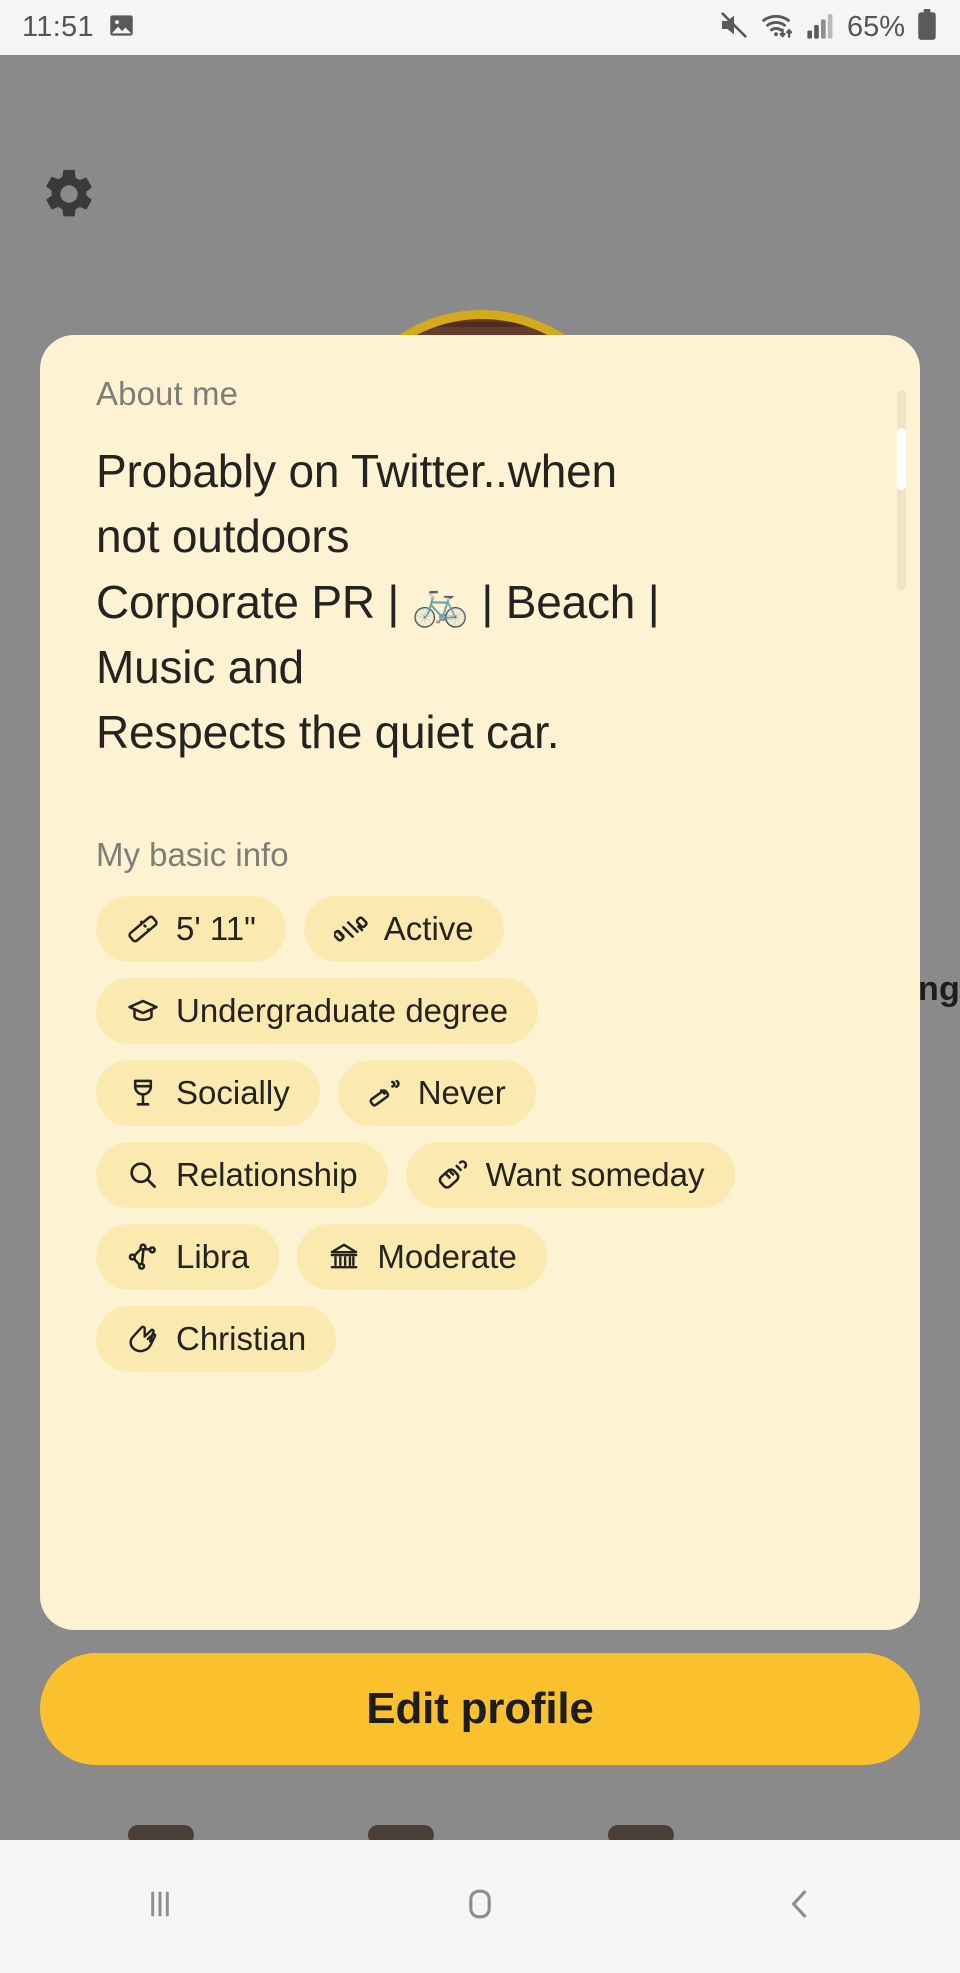  I want to click on battery-icon, so click(927, 27).